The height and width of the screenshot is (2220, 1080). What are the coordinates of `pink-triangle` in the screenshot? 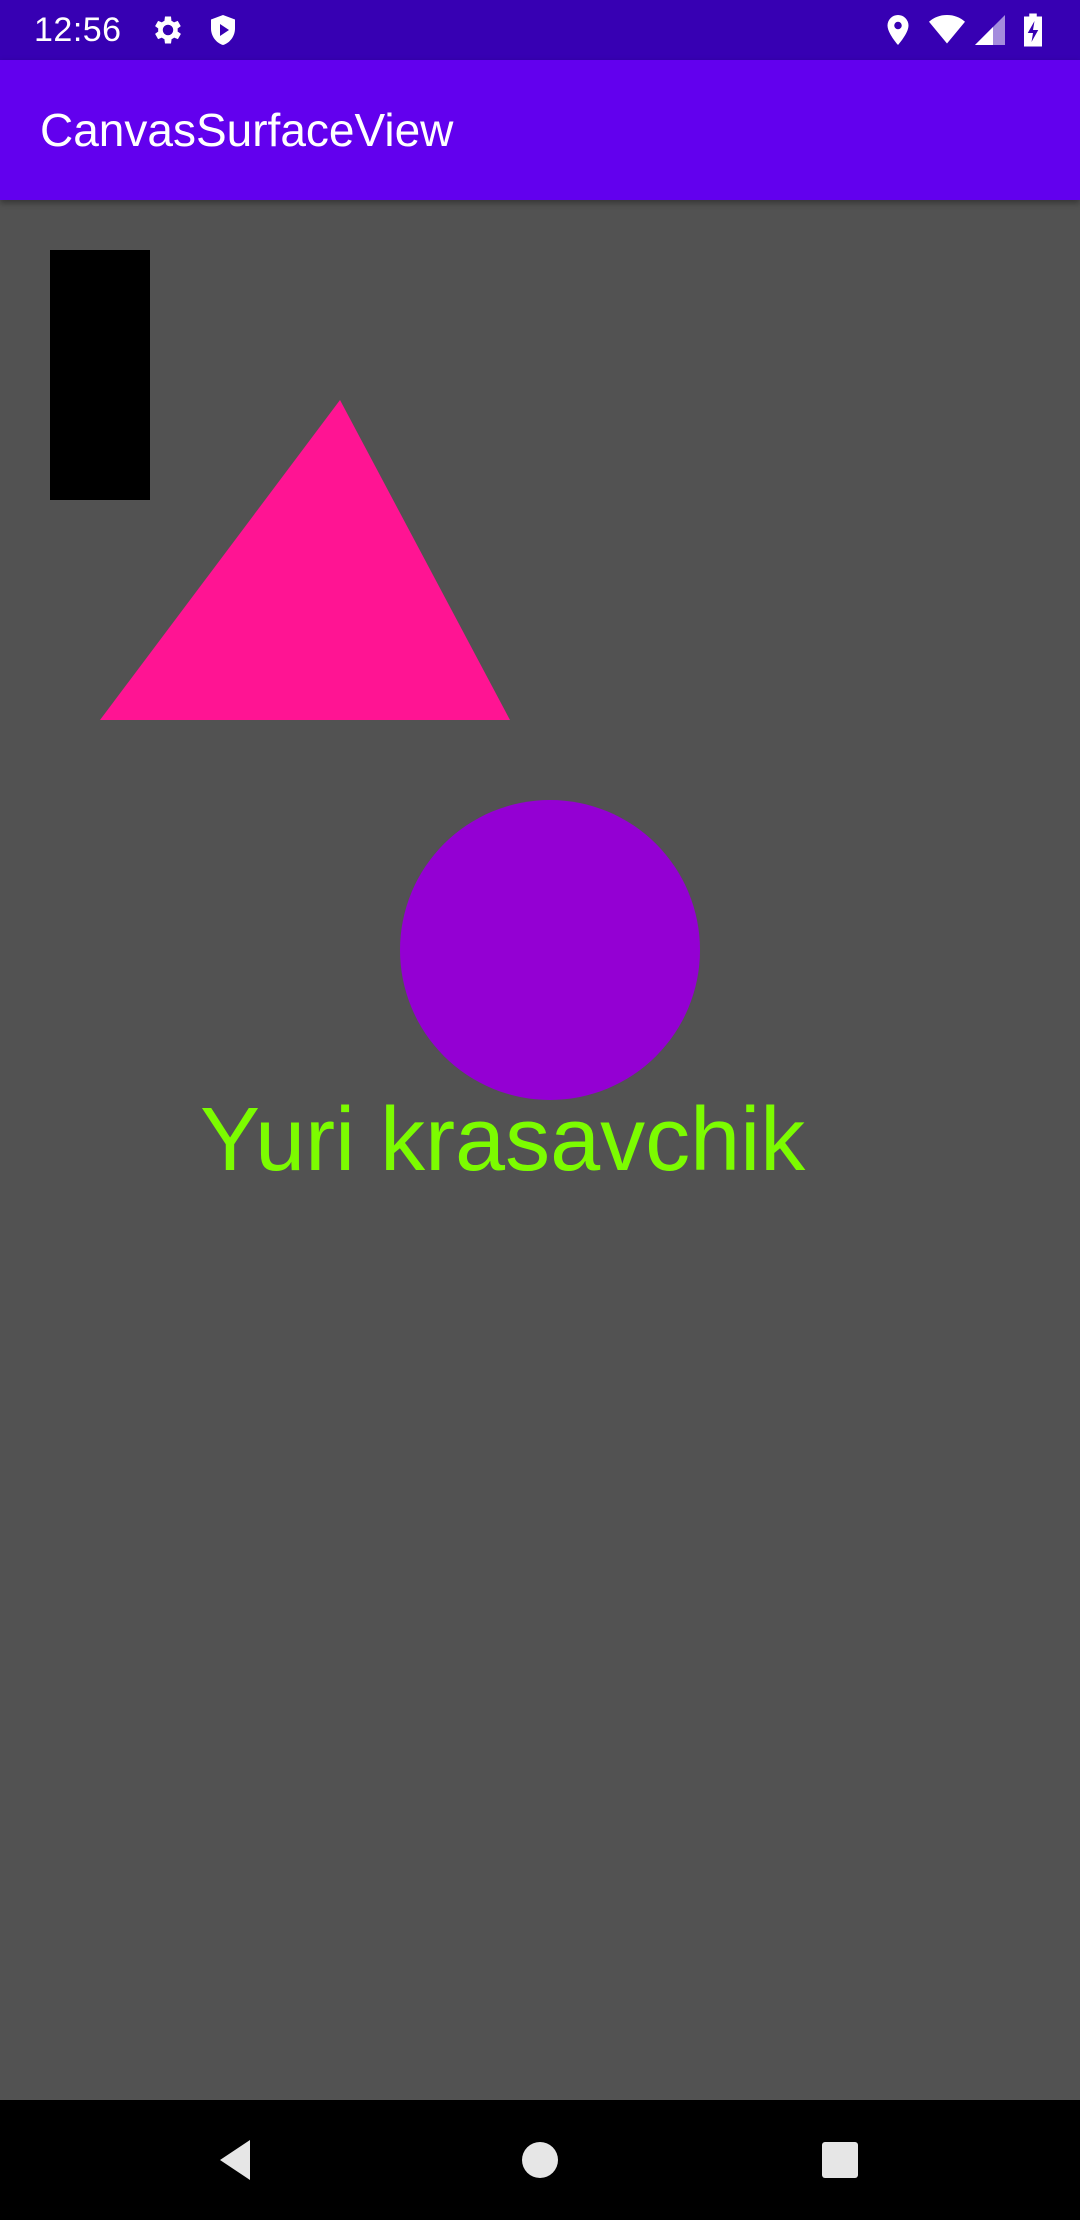 It's located at (305, 560).